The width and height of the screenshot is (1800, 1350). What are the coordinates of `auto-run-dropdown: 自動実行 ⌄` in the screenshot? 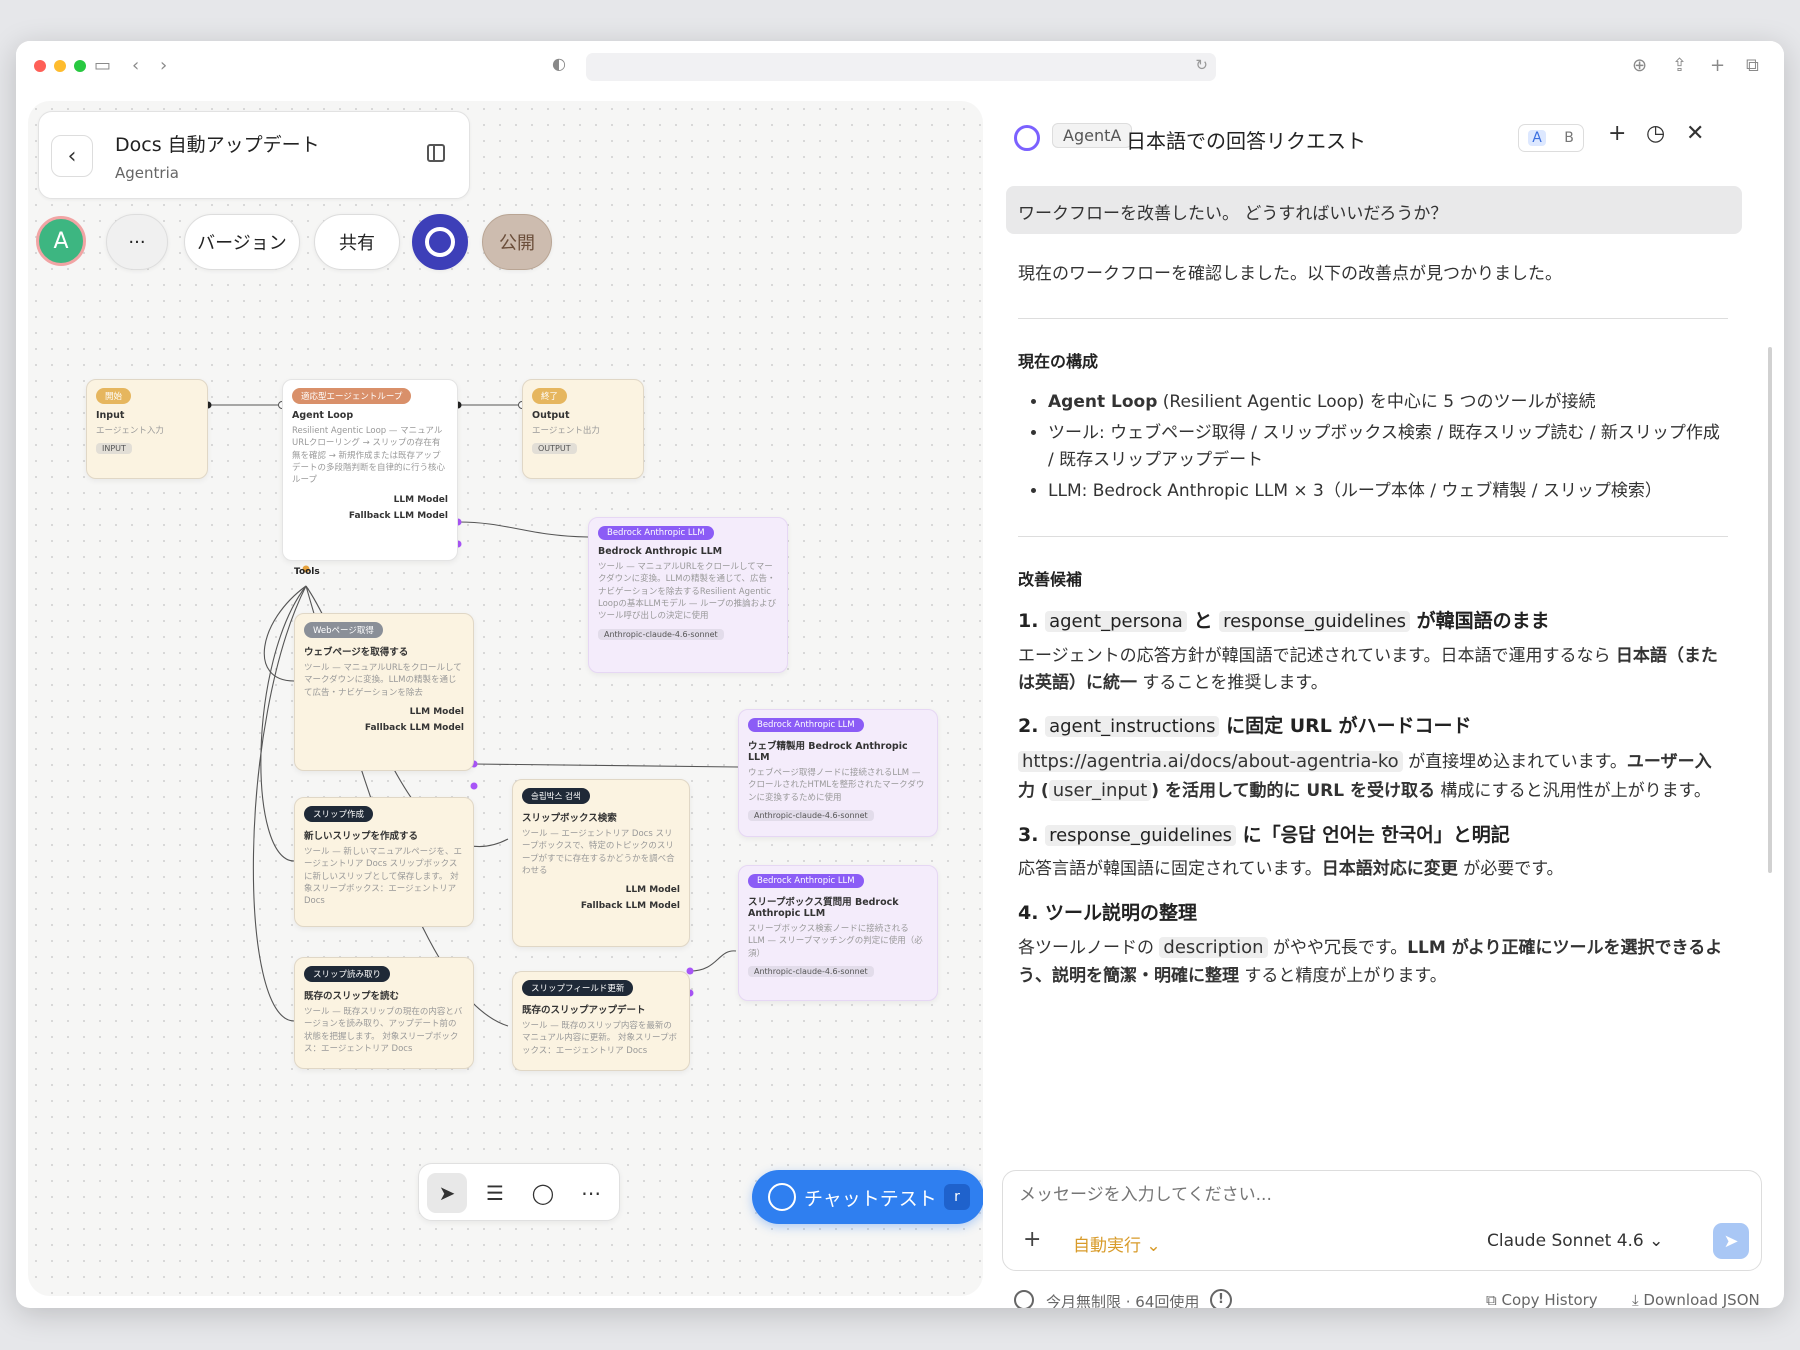 It's located at (1117, 1243).